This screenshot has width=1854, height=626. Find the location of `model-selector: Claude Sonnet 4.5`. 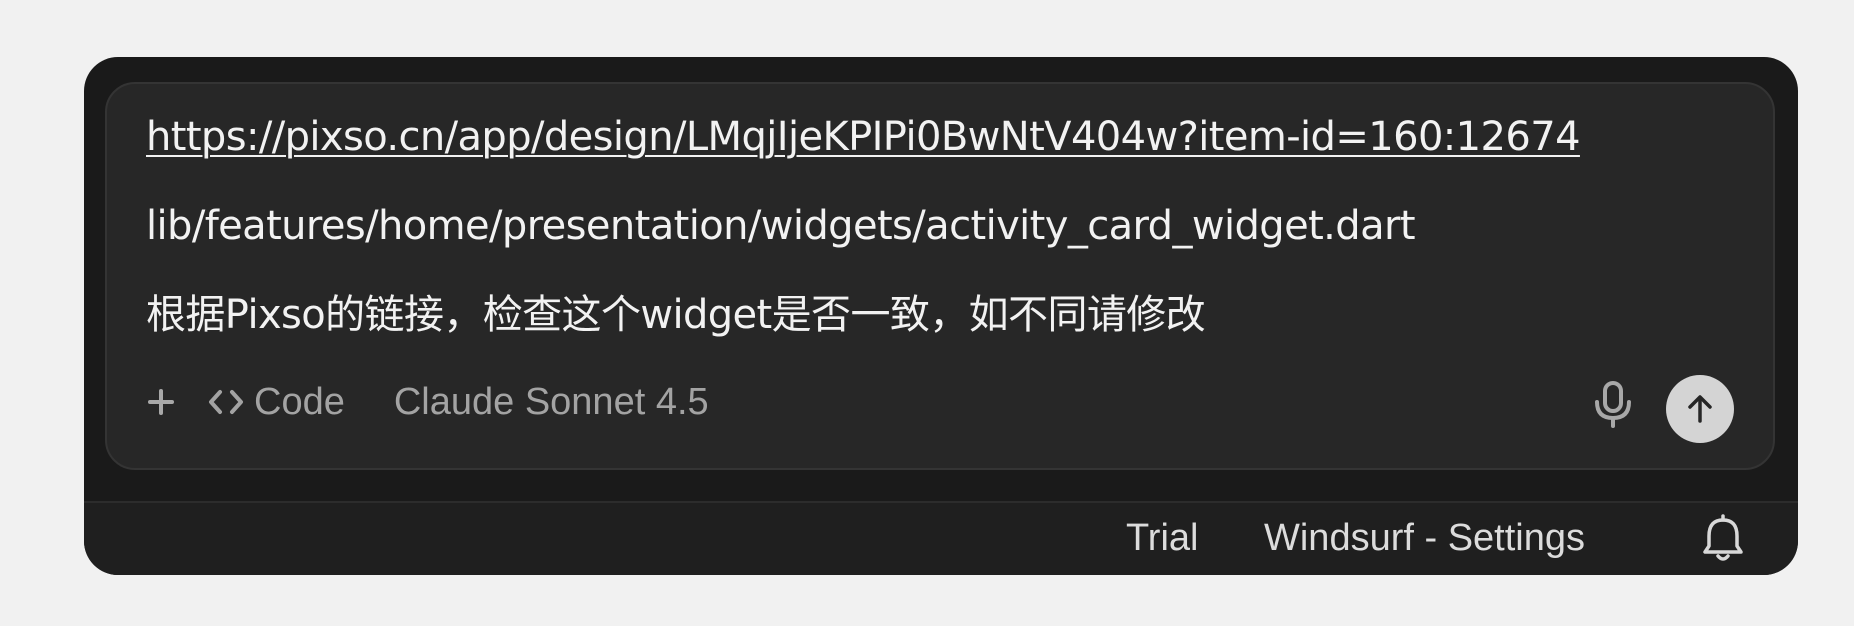

model-selector: Claude Sonnet 4.5 is located at coordinates (551, 402).